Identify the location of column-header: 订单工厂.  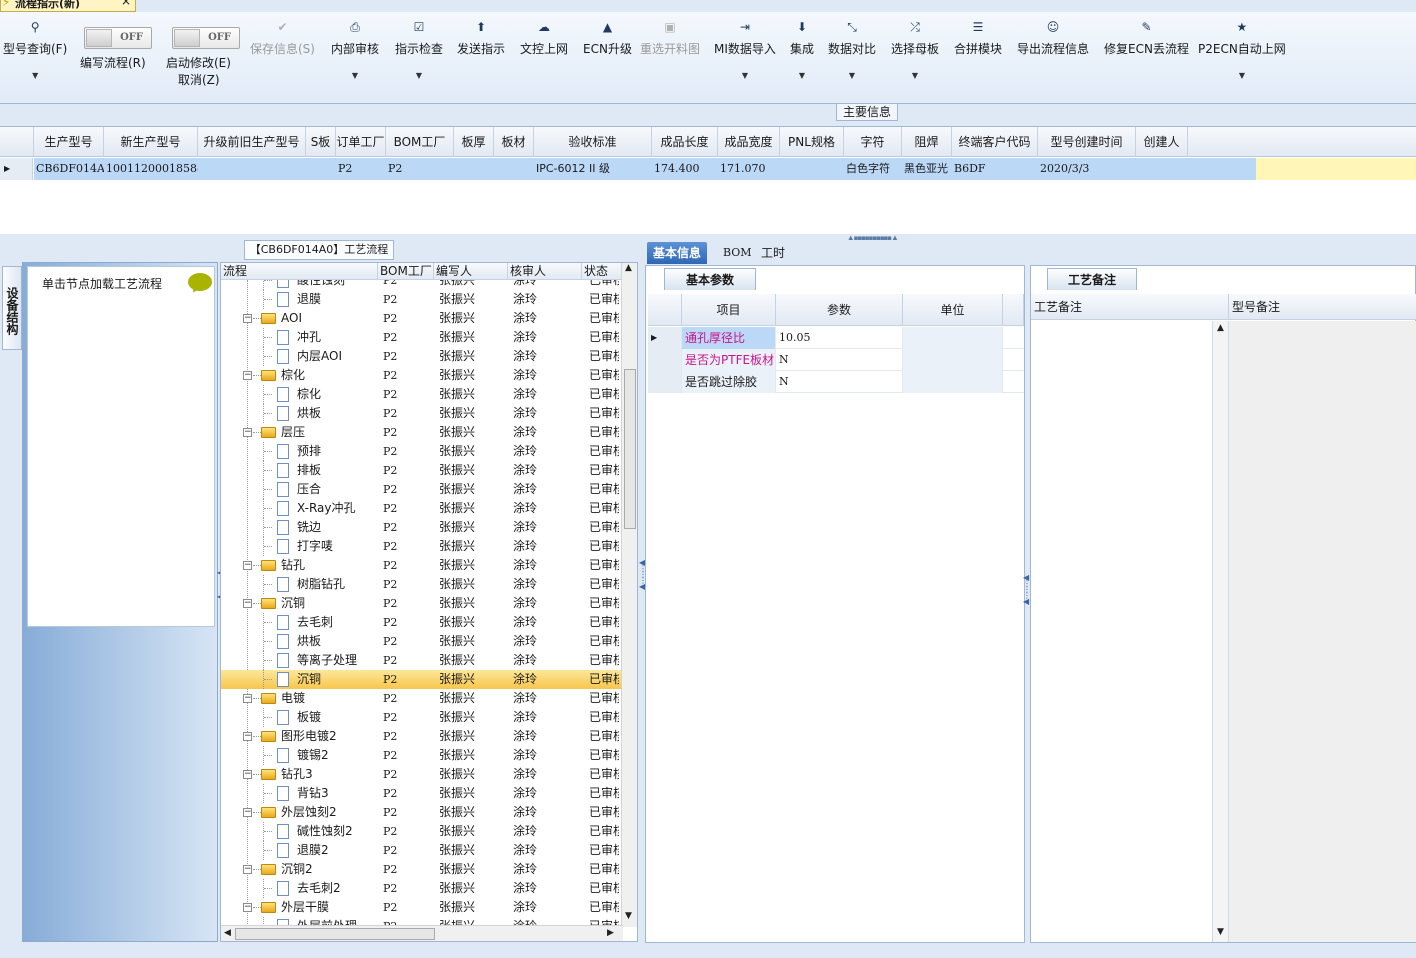
(361, 142).